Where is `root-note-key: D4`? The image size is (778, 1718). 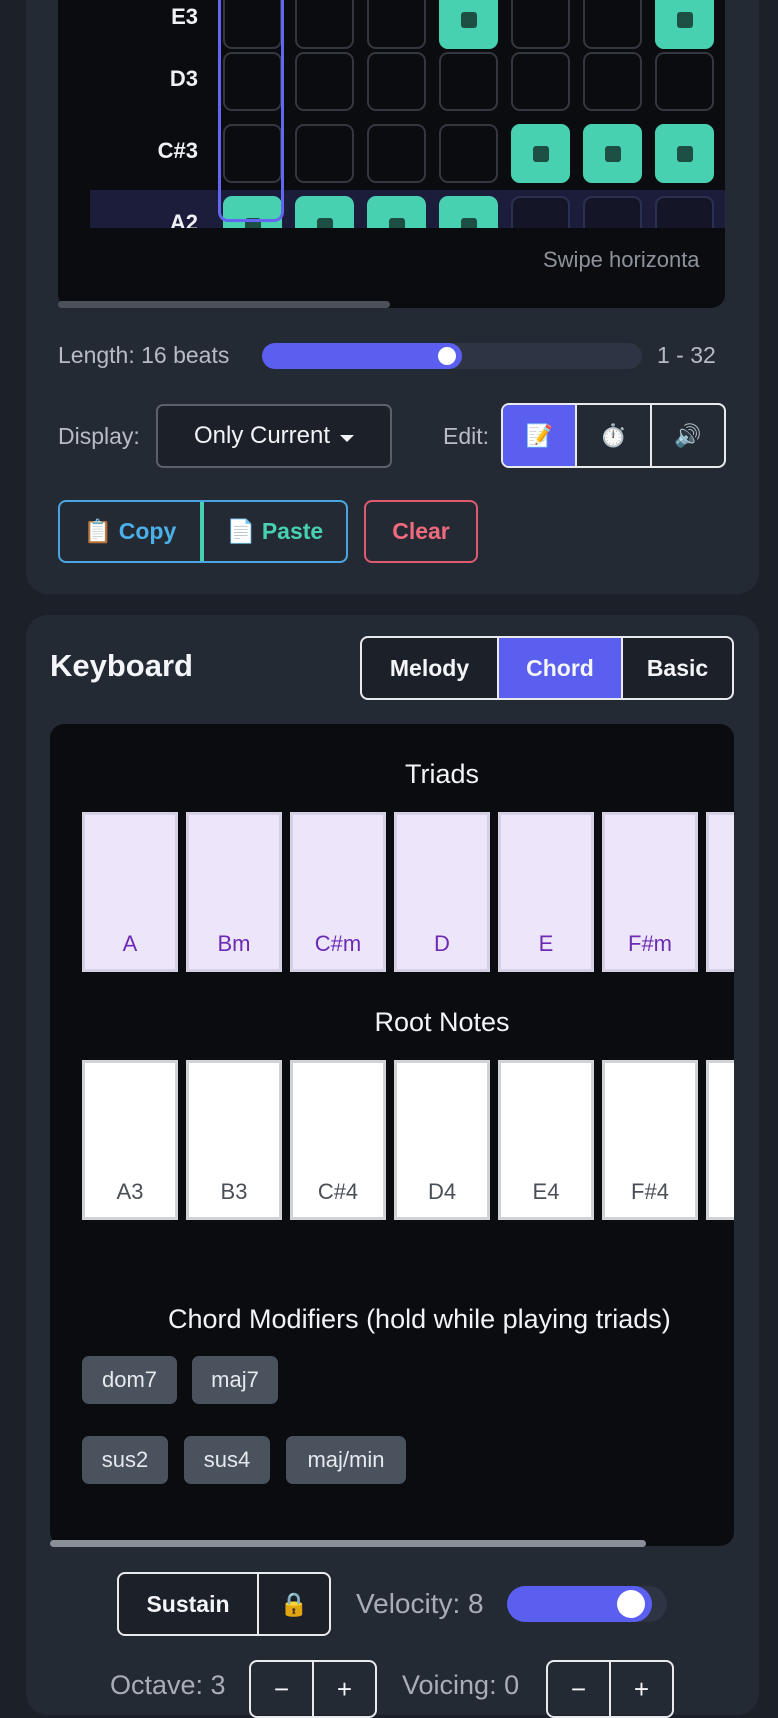
root-note-key: D4 is located at coordinates (442, 1140).